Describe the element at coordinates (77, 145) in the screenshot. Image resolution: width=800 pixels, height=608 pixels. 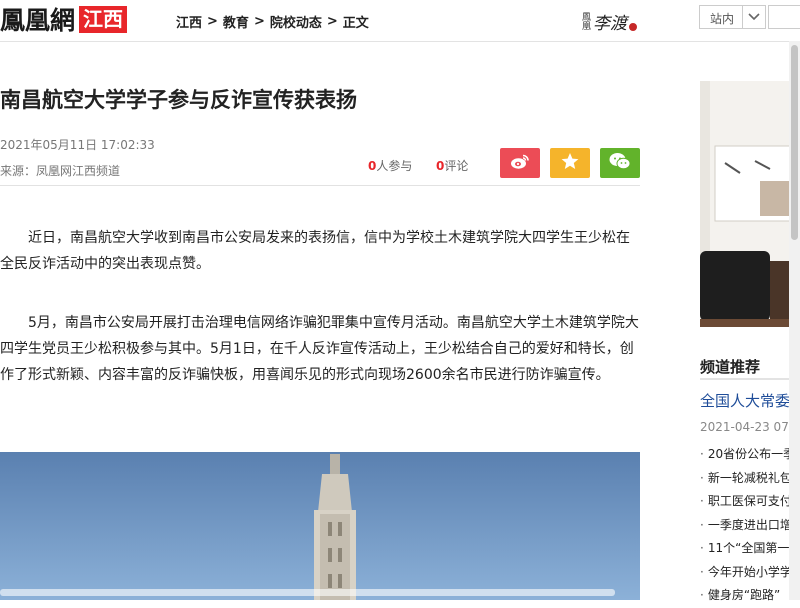
I see `publish-time: 2021年05月11日 17:02:33` at that location.